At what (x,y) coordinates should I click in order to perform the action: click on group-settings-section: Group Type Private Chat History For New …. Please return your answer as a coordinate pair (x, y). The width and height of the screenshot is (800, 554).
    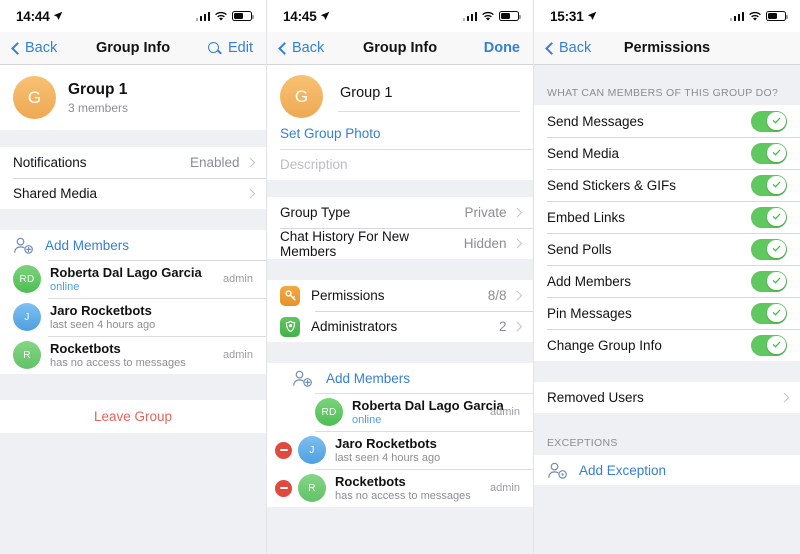
    Looking at the image, I should click on (400, 228).